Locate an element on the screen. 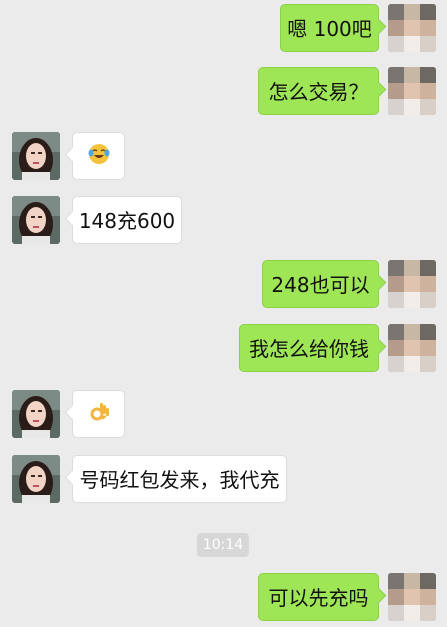 This screenshot has width=447, height=627. sent-message-bubble: 嗯 100吧 is located at coordinates (333, 28).